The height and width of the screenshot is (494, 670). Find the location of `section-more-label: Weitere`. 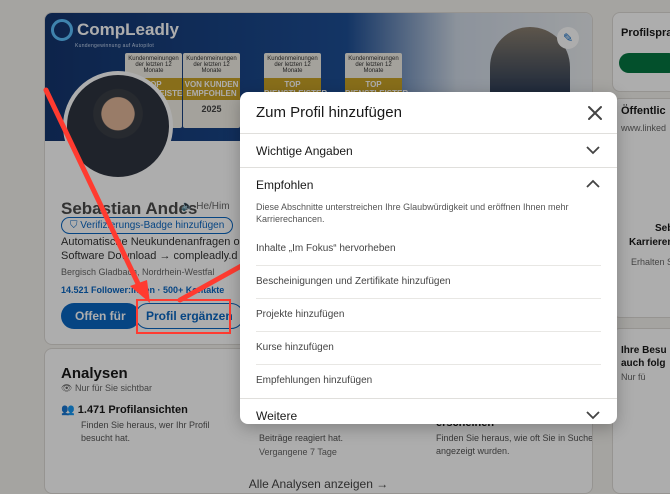

section-more-label: Weitere is located at coordinates (277, 416).